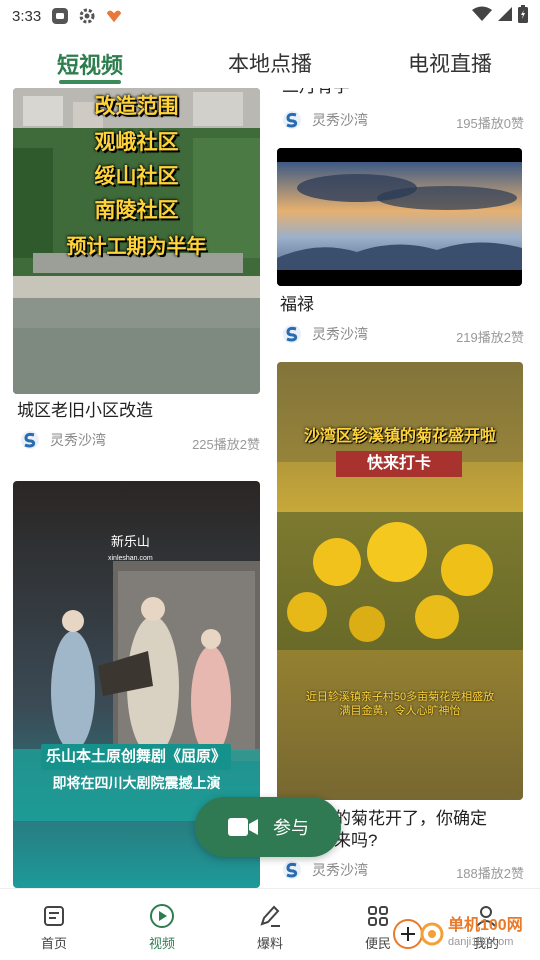 This screenshot has height=960, width=540. What do you see at coordinates (114, 16) in the screenshot?
I see `app-logo-icon` at bounding box center [114, 16].